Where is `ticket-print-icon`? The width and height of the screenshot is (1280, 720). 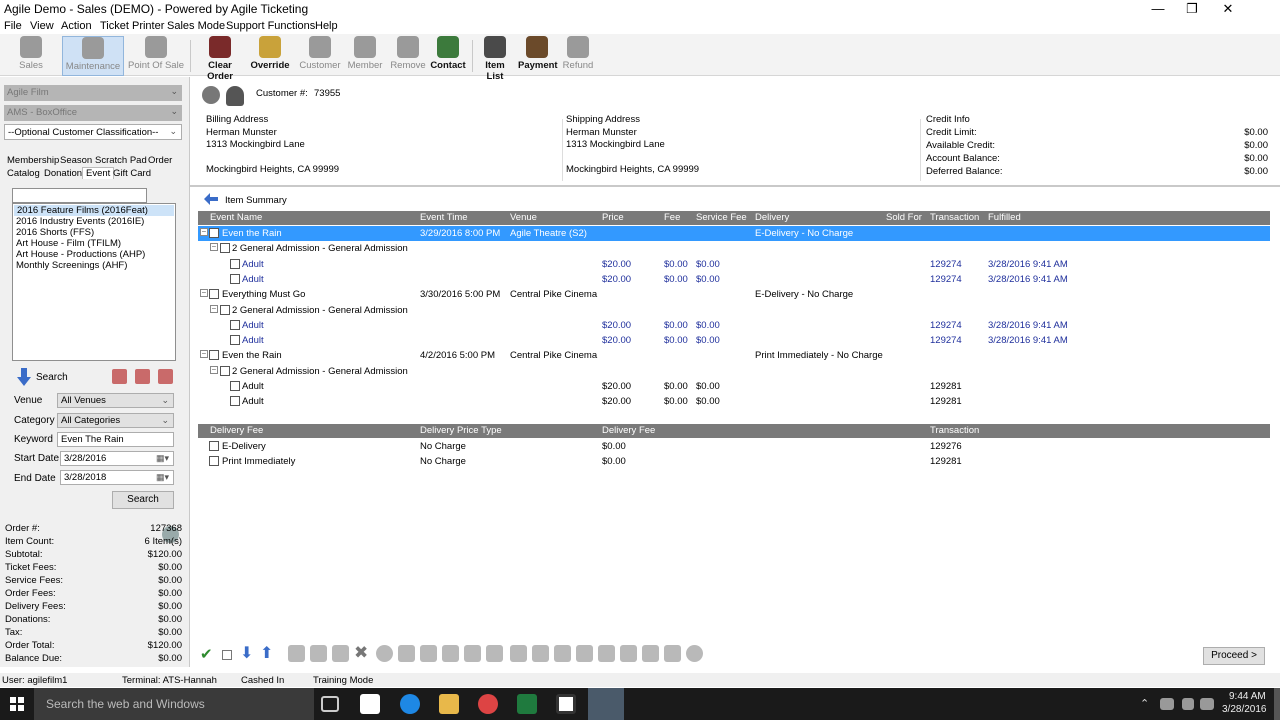 ticket-print-icon is located at coordinates (650, 653).